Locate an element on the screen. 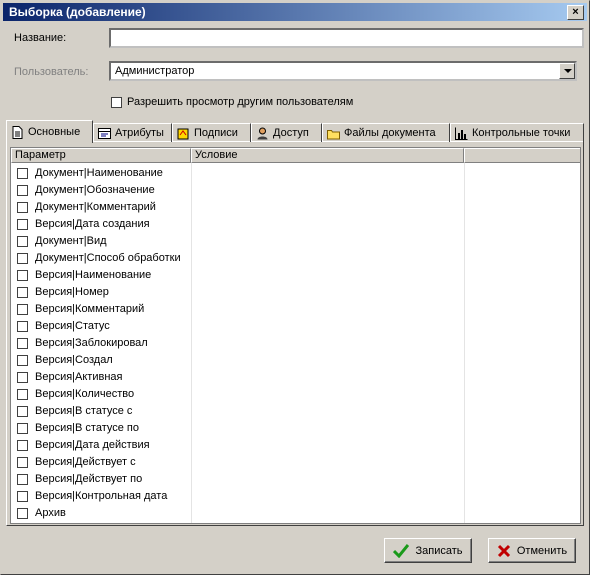  cancel-button: Отменить is located at coordinates (532, 550).